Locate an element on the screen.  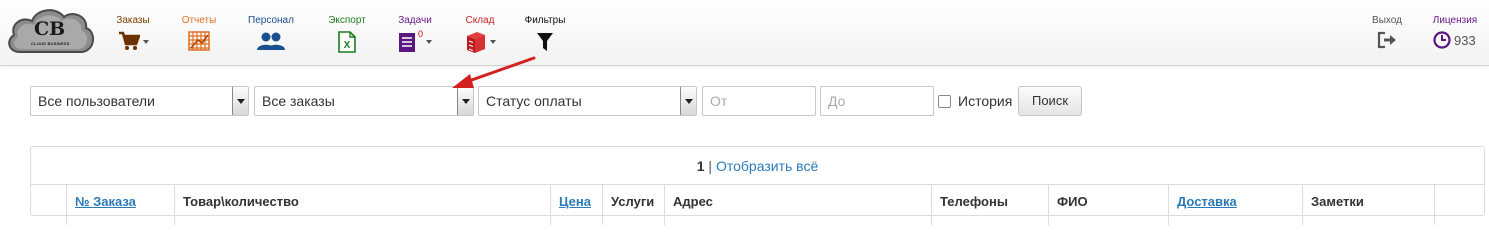
column-header-address: Адрес is located at coordinates (797, 205).